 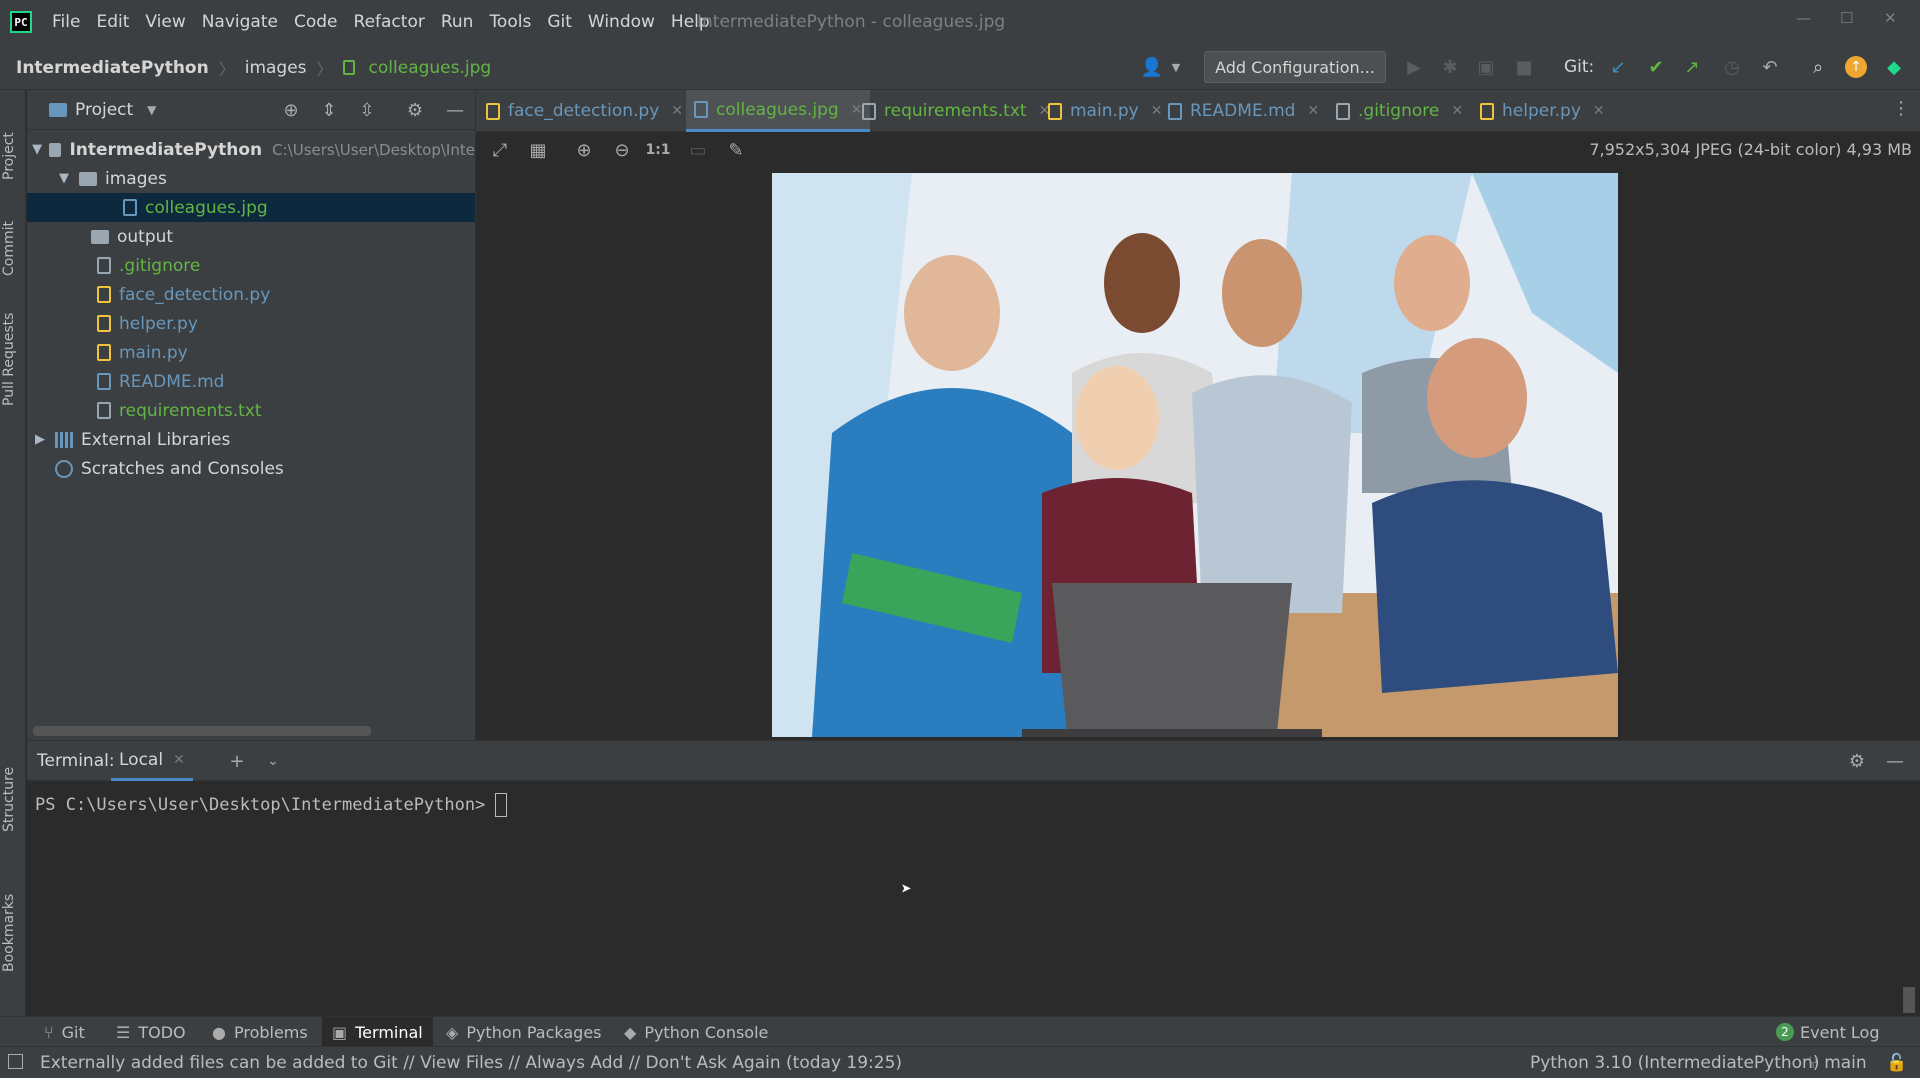 What do you see at coordinates (237, 761) in the screenshot?
I see `add-icon: +` at bounding box center [237, 761].